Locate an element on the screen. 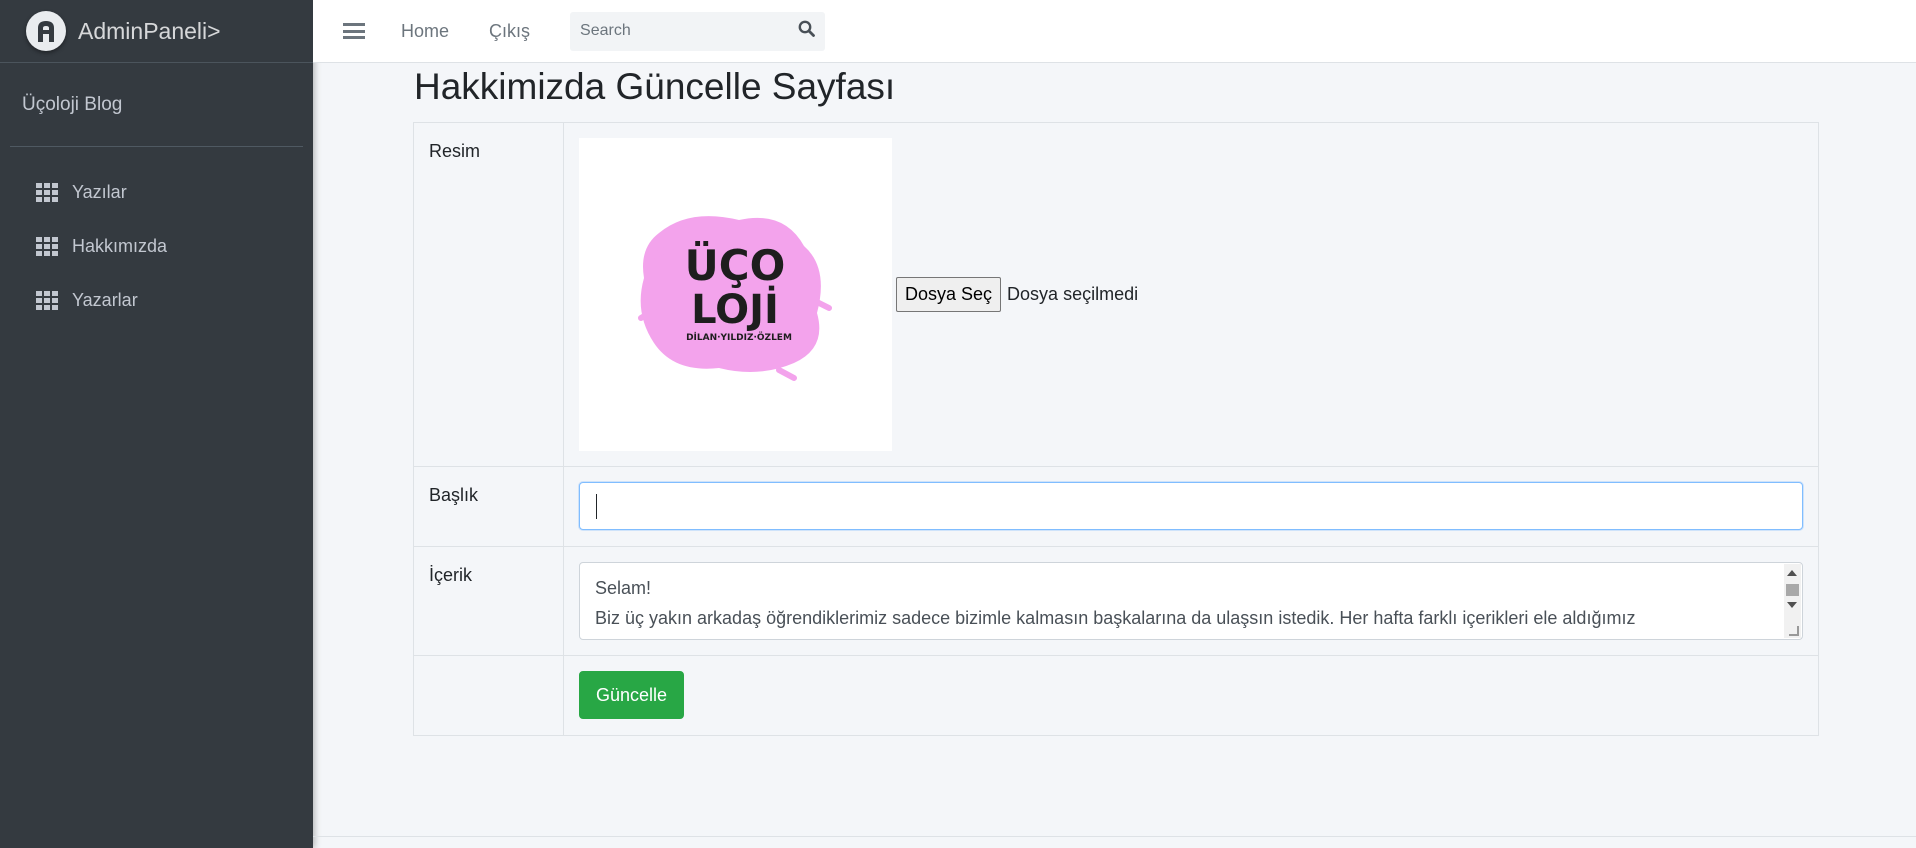 This screenshot has height=848, width=1916. sidebar-item-hakkimizda: Hakkımızda is located at coordinates (156, 246).